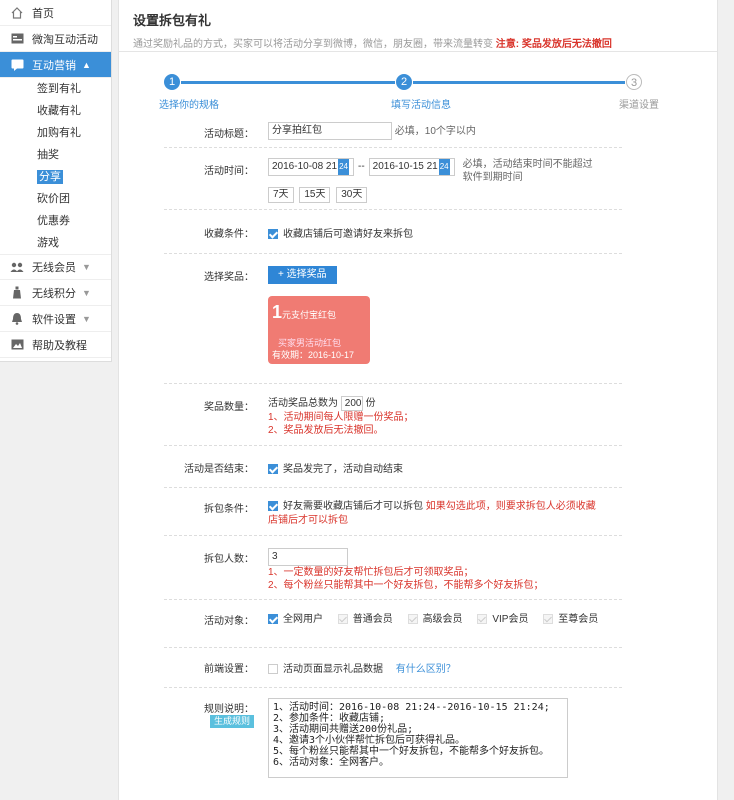 This screenshot has height=800, width=734. What do you see at coordinates (302, 275) in the screenshot?
I see `select-prize-button: + 选择奖品` at bounding box center [302, 275].